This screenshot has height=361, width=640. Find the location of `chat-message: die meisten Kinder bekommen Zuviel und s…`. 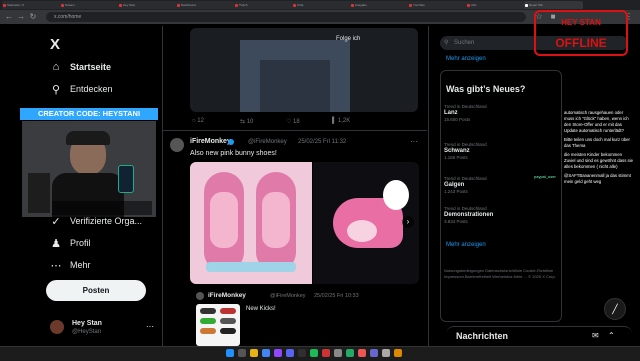

chat-message: die meisten Kinder bekommen Zuviel und s… is located at coordinates (599, 160).